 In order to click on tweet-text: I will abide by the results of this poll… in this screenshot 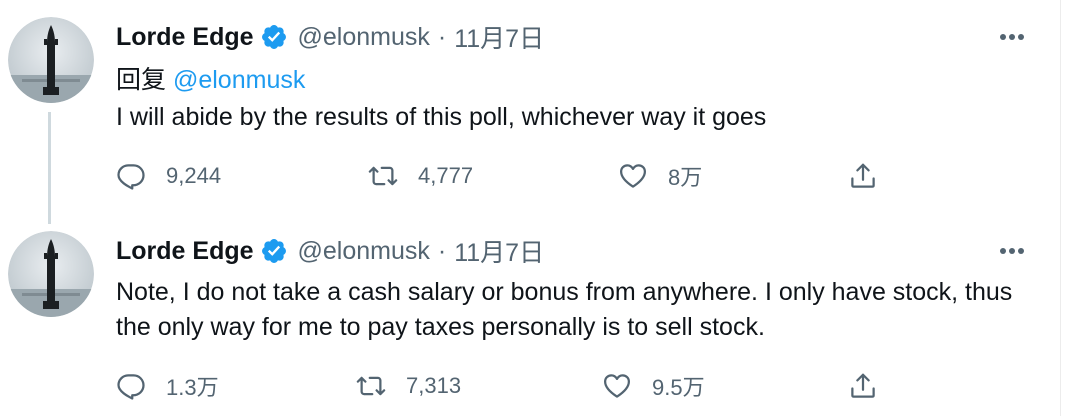, I will do `click(441, 117)`.